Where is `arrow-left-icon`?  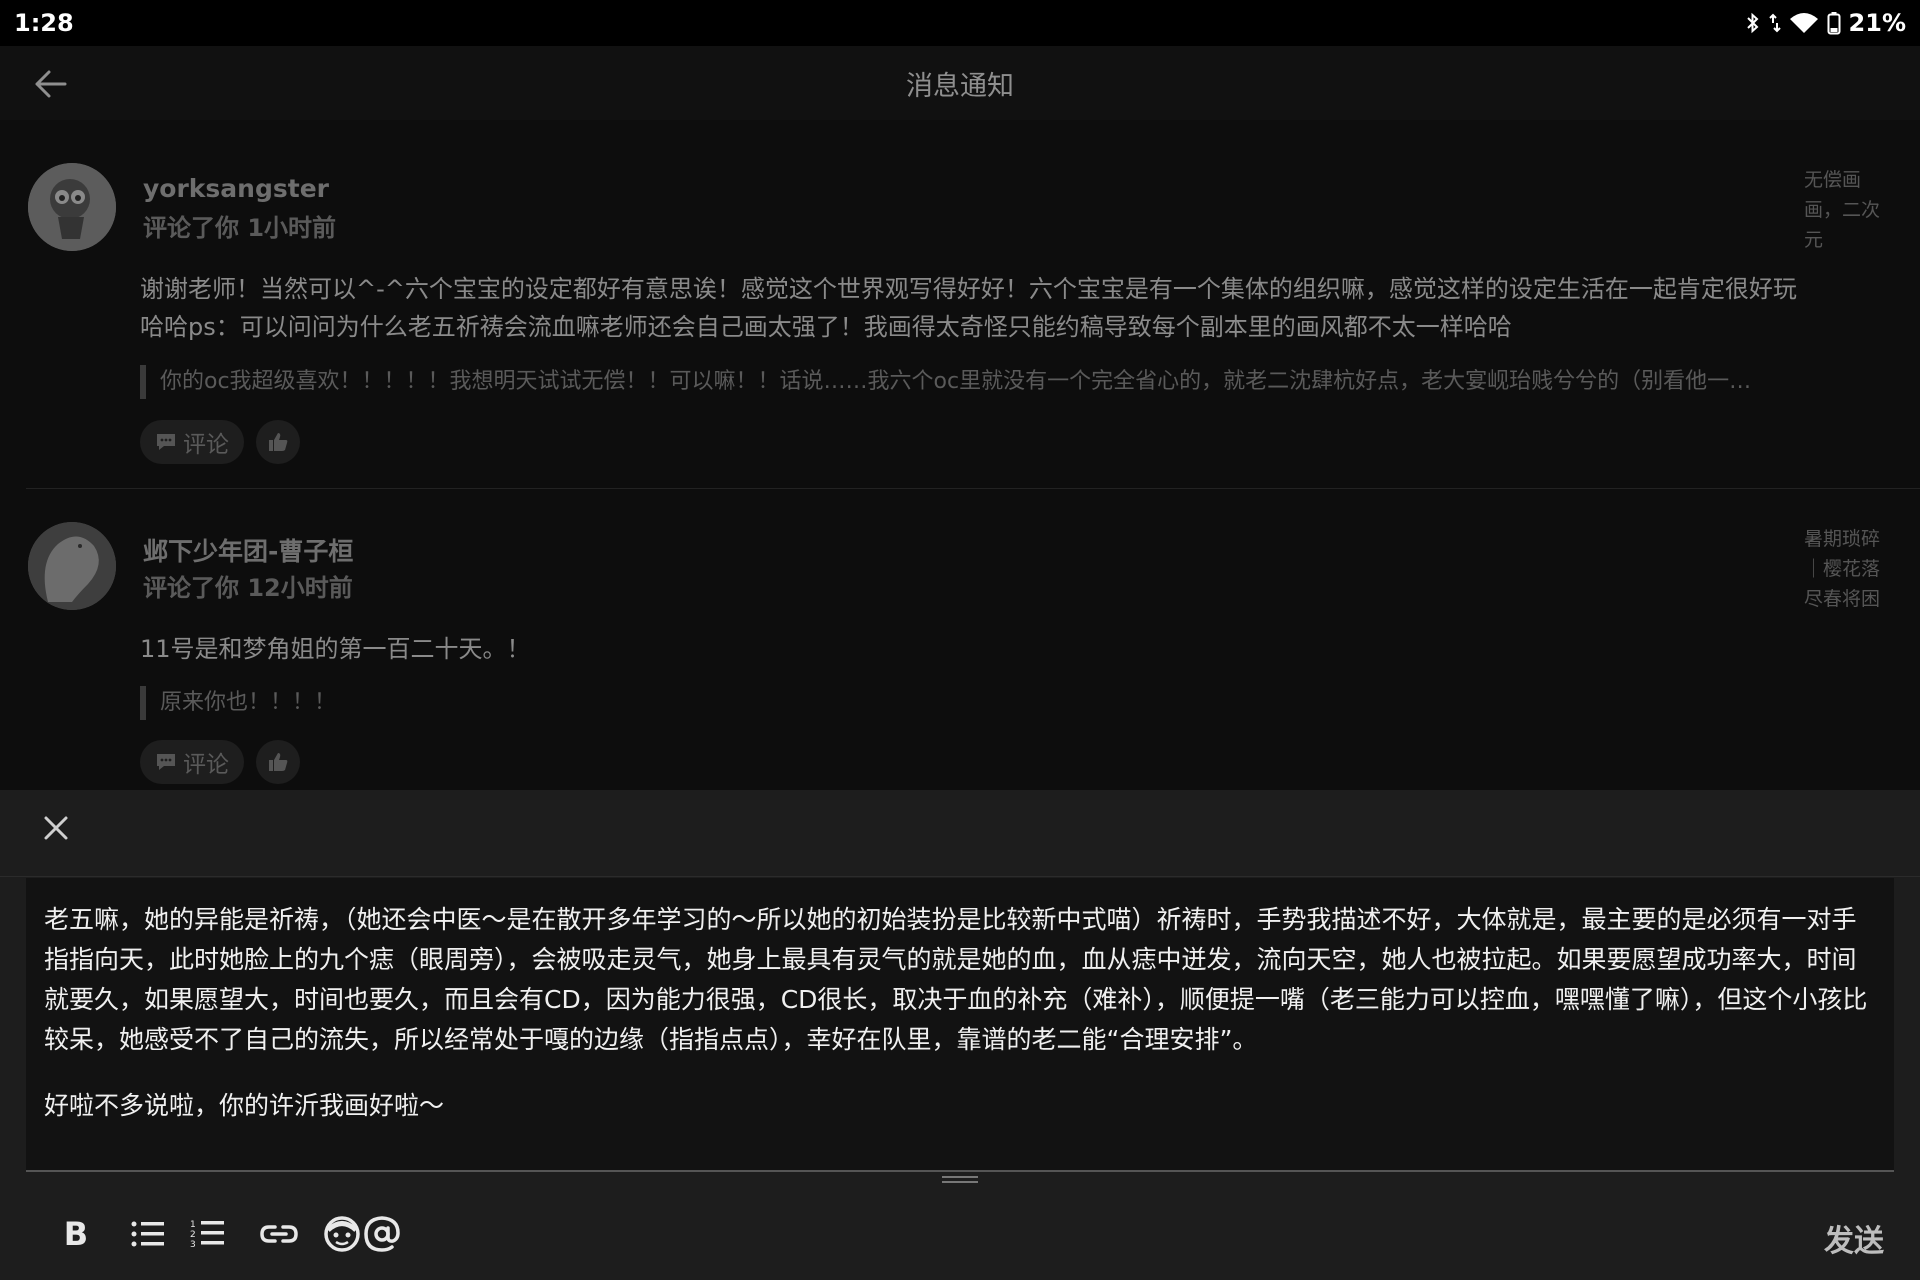
arrow-left-icon is located at coordinates (51, 84).